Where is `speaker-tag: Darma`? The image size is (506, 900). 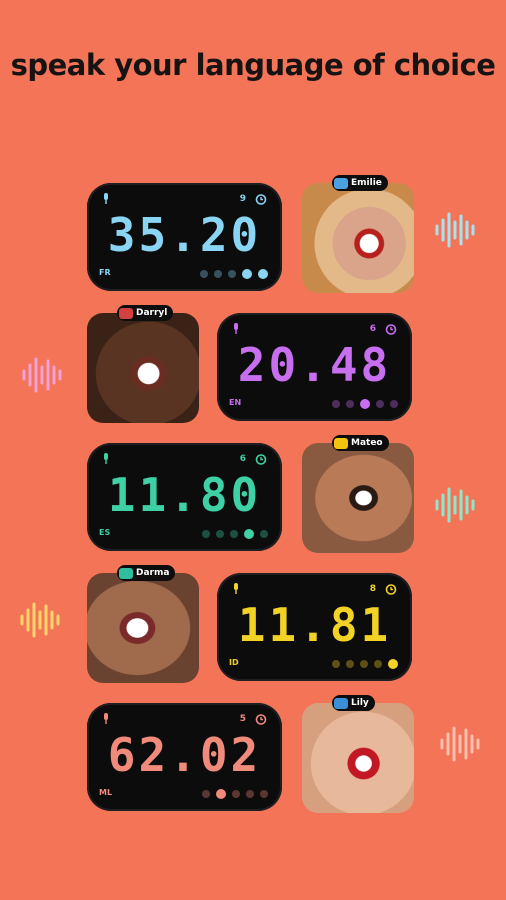 speaker-tag: Darma is located at coordinates (146, 573).